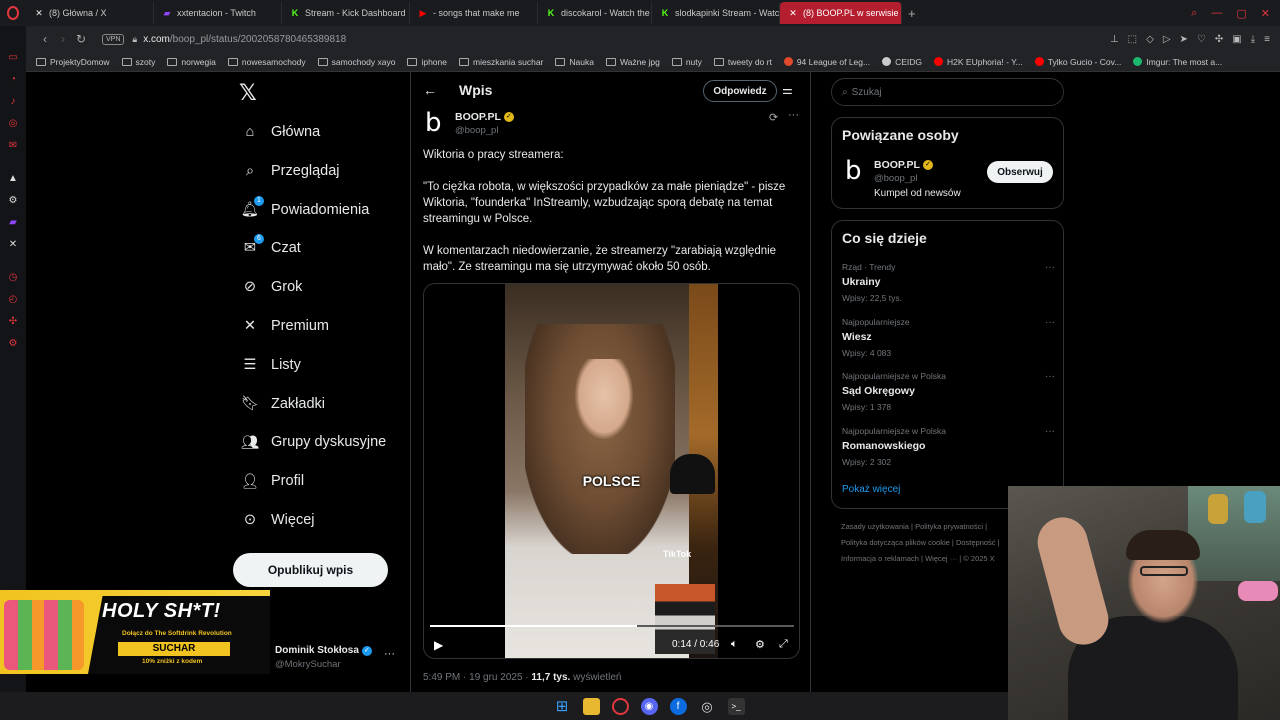  What do you see at coordinates (562, 706) in the screenshot?
I see `windows-start-icon: ⊞` at bounding box center [562, 706].